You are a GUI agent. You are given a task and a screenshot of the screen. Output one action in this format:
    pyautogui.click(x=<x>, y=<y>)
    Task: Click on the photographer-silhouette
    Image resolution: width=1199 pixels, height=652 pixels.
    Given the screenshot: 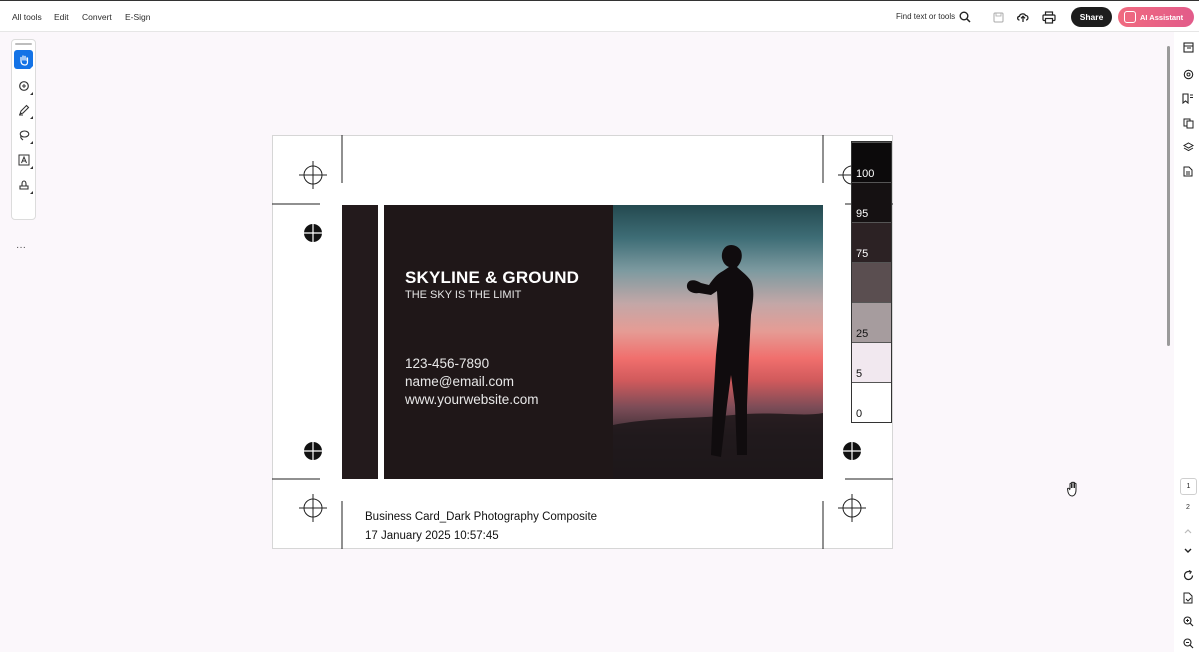 What is the action you would take?
    pyautogui.click(x=718, y=362)
    